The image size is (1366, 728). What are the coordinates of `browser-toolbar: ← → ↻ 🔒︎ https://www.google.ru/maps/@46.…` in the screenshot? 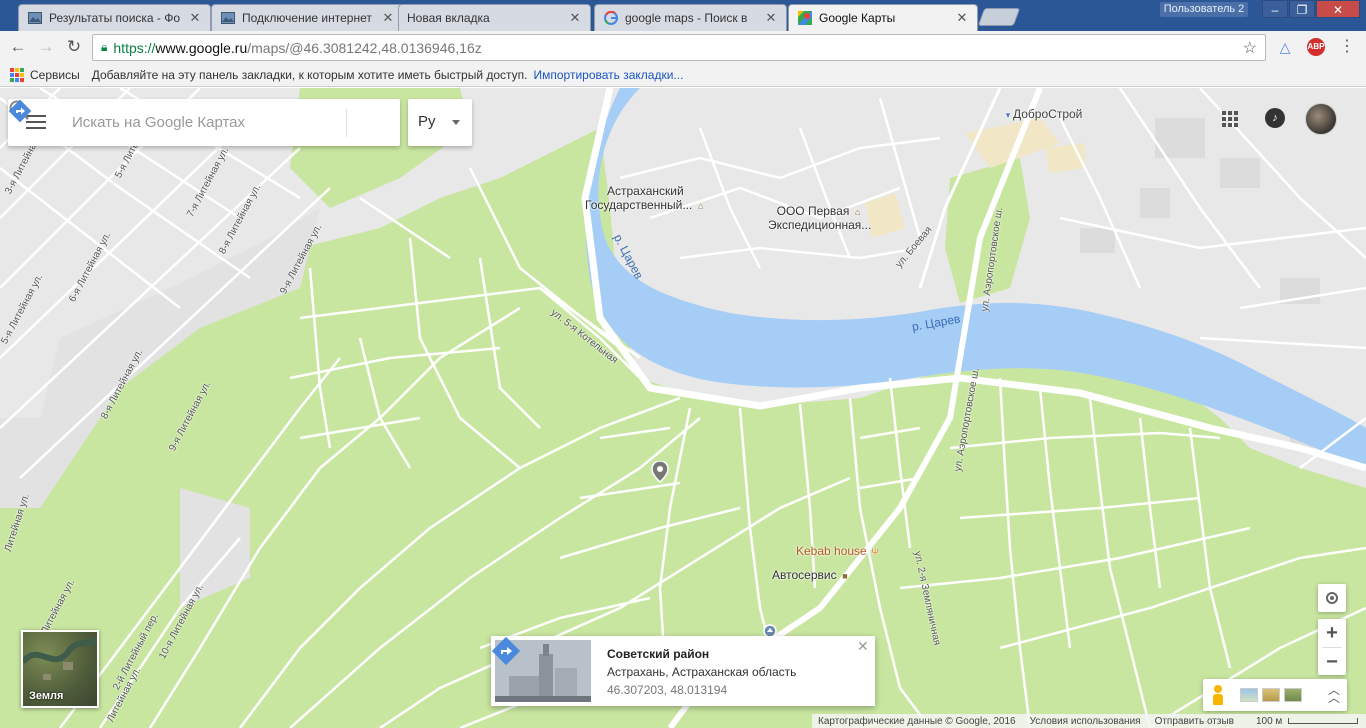 It's located at (683, 47).